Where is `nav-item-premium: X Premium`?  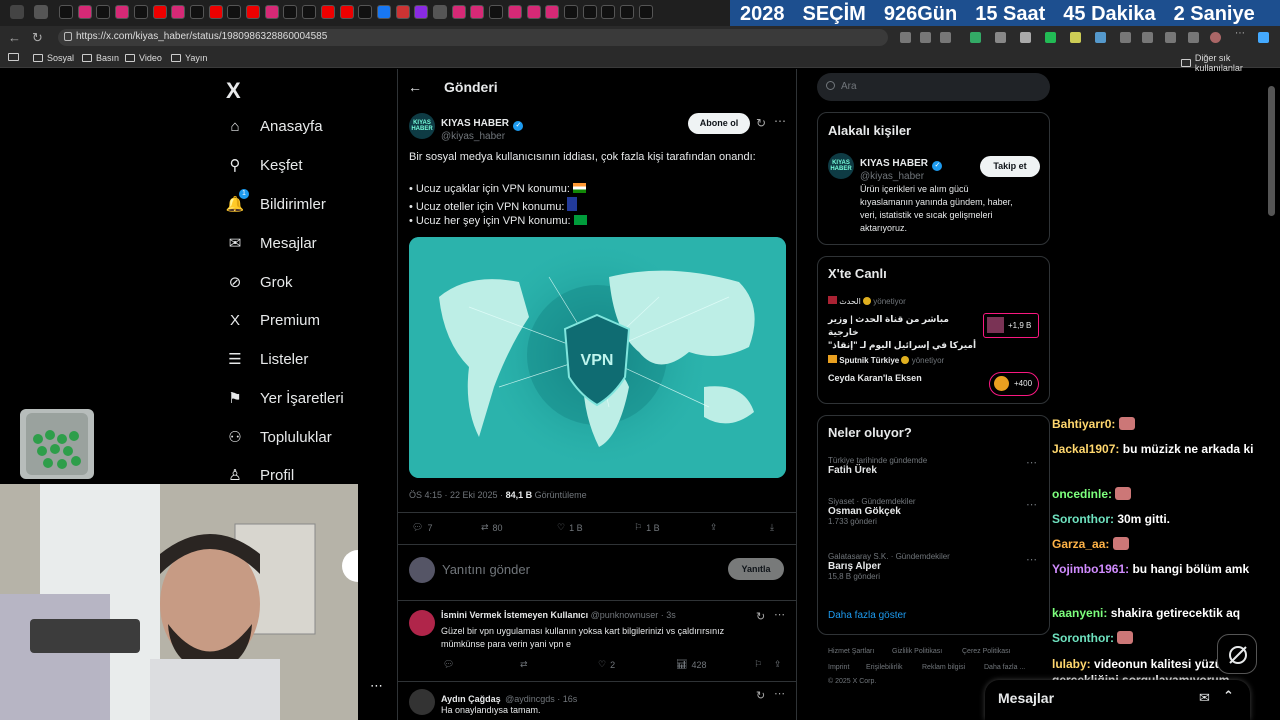 nav-item-premium: X Premium is located at coordinates (273, 320).